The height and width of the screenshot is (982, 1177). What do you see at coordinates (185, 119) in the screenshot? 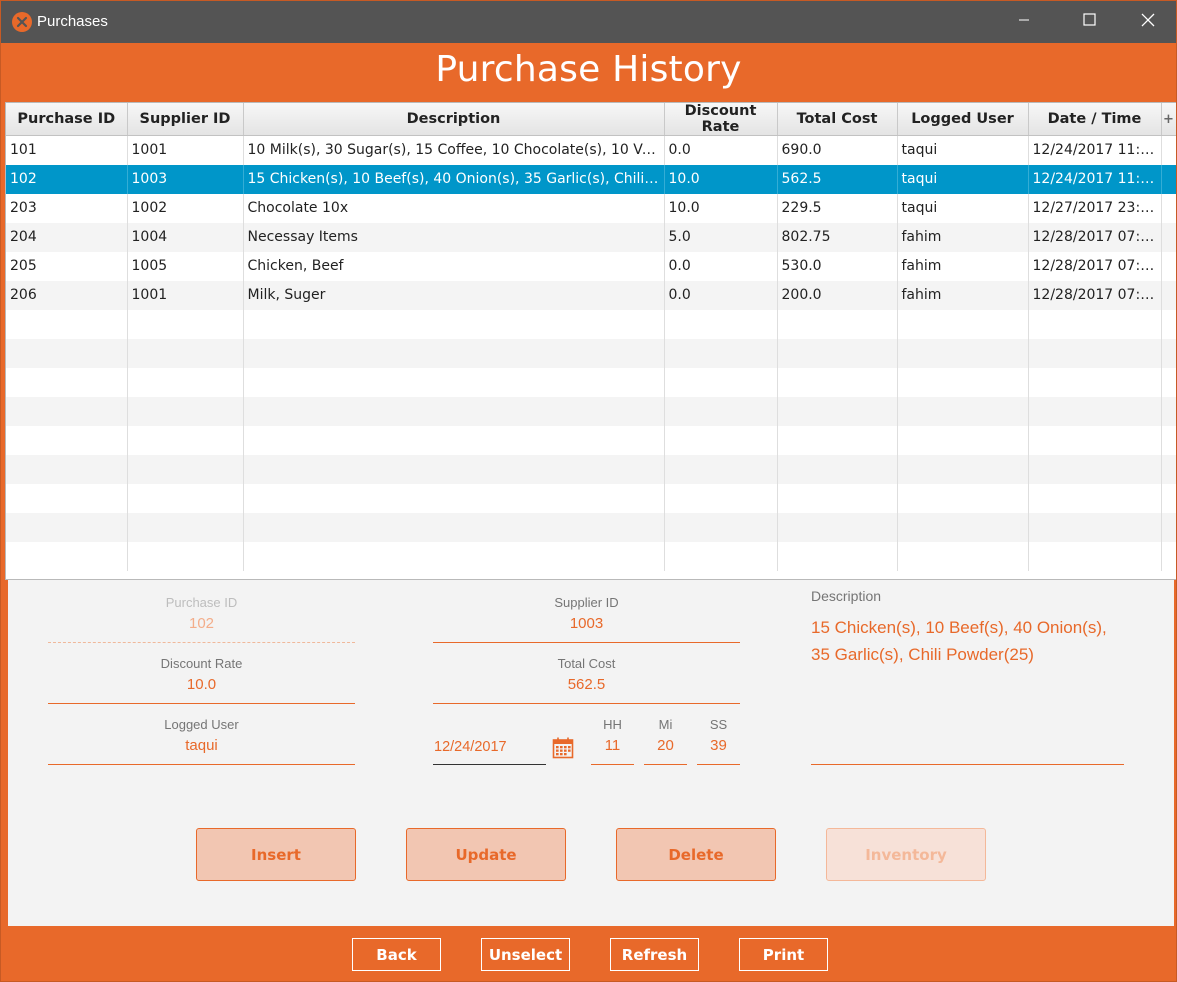
I see `column-header-supplier-id: Supplier ID` at bounding box center [185, 119].